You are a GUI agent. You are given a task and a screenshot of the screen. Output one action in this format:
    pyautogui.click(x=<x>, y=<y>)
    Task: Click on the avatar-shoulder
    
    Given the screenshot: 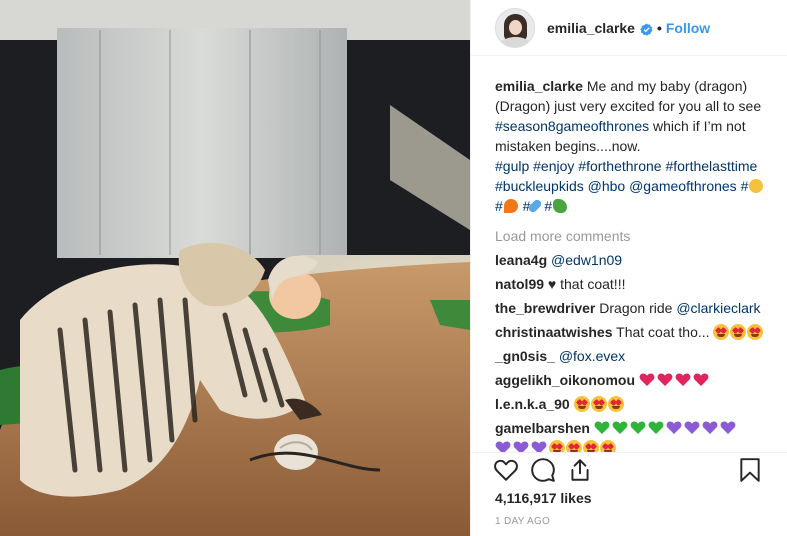 What is the action you would take?
    pyautogui.click(x=515, y=41)
    